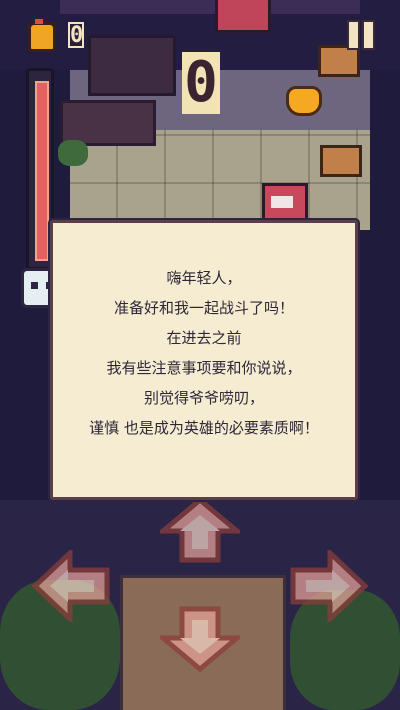 Image resolution: width=400 pixels, height=710 pixels. I want to click on score-counter: 0, so click(201, 83).